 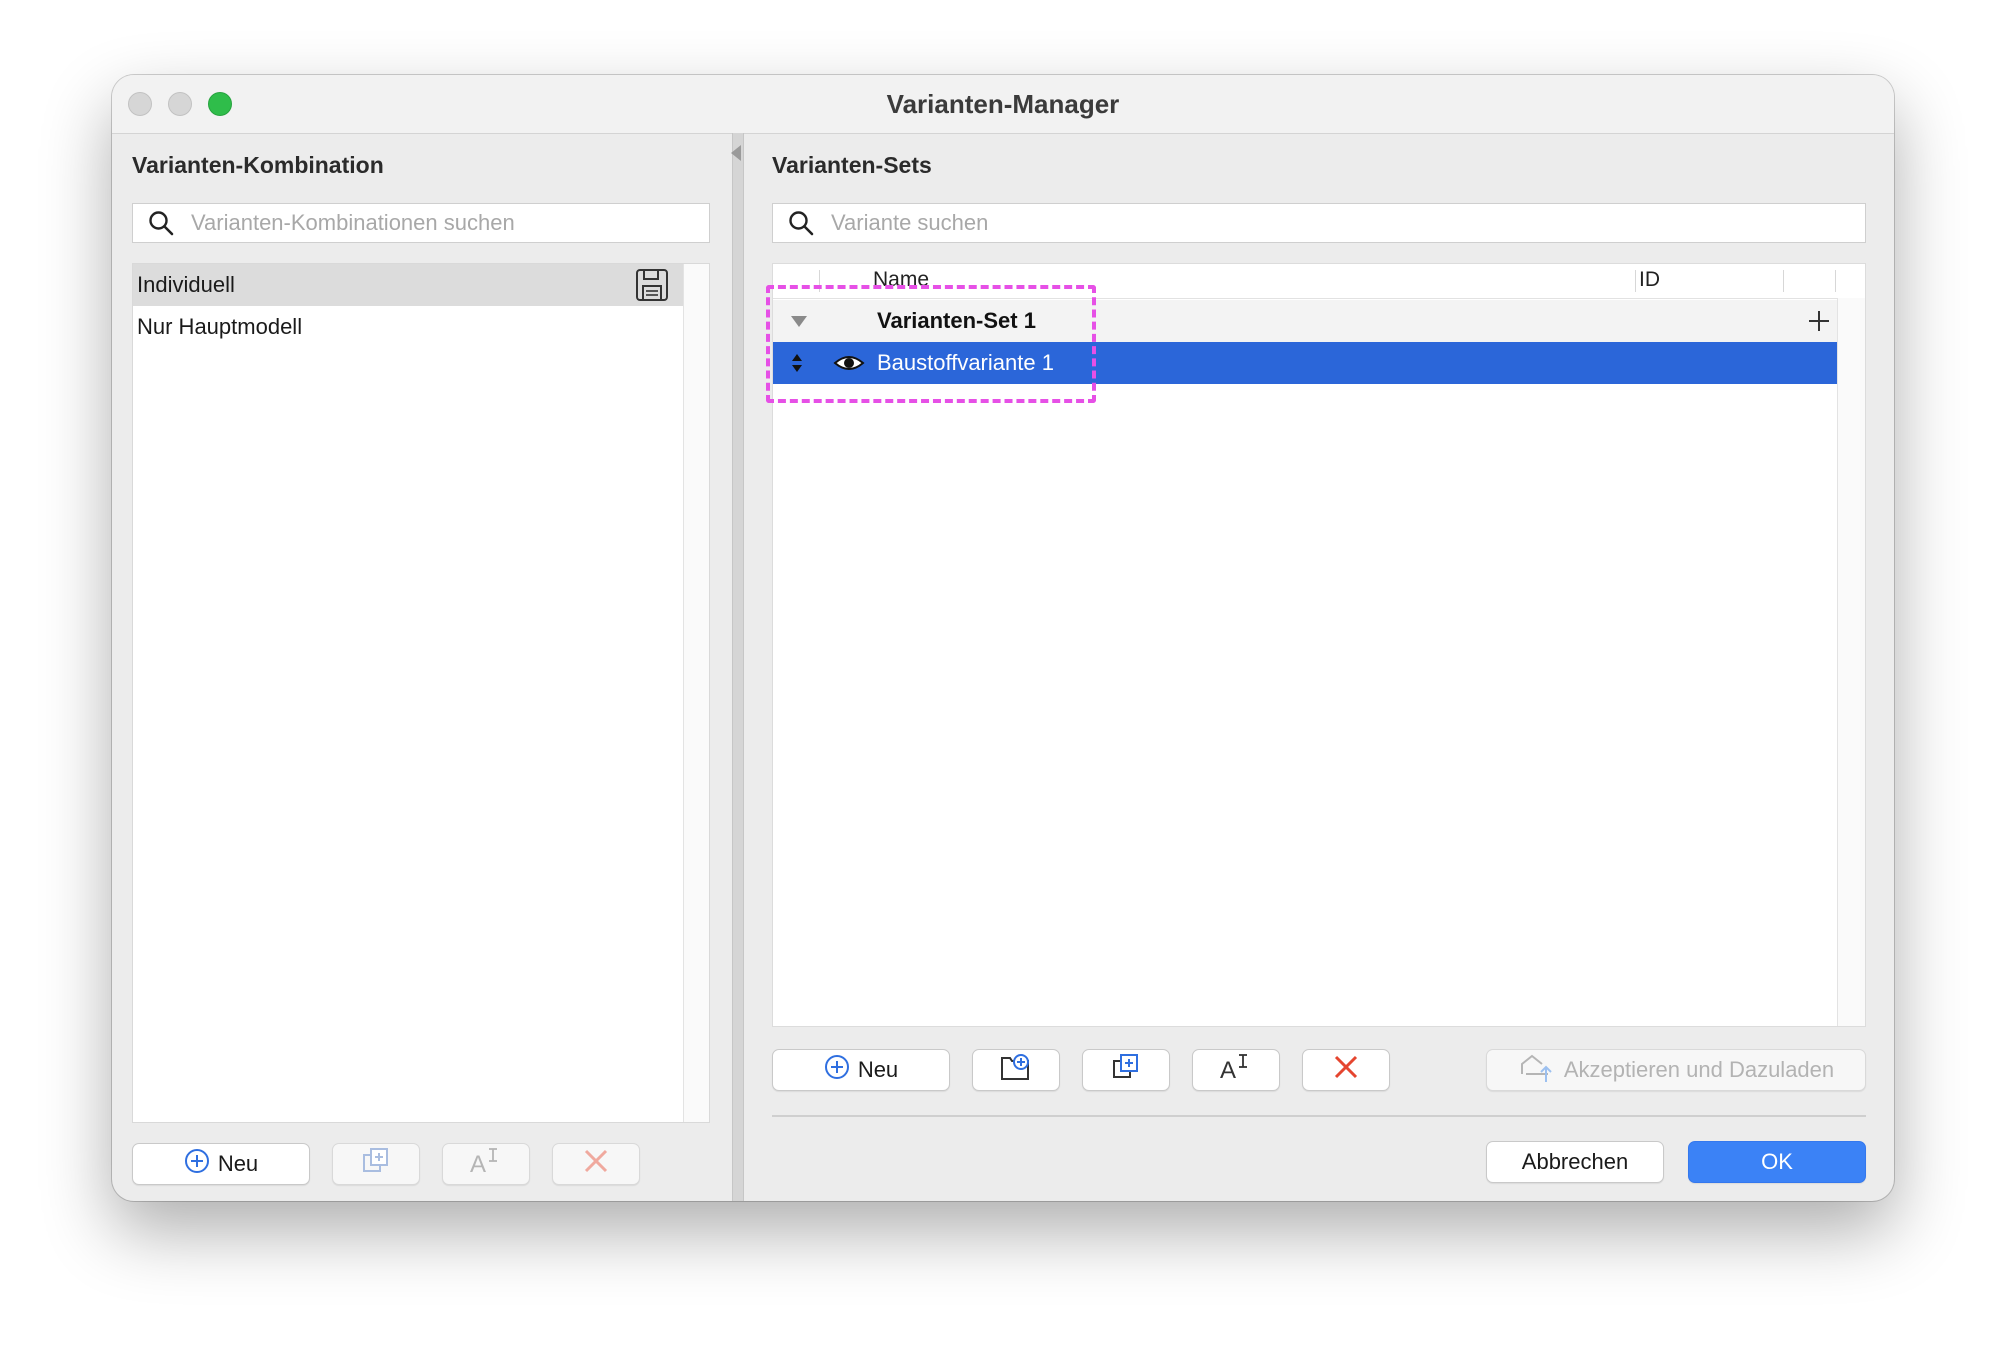 I want to click on list-item-nur-hauptmodell: Nur Hauptmodell, so click(x=408, y=327).